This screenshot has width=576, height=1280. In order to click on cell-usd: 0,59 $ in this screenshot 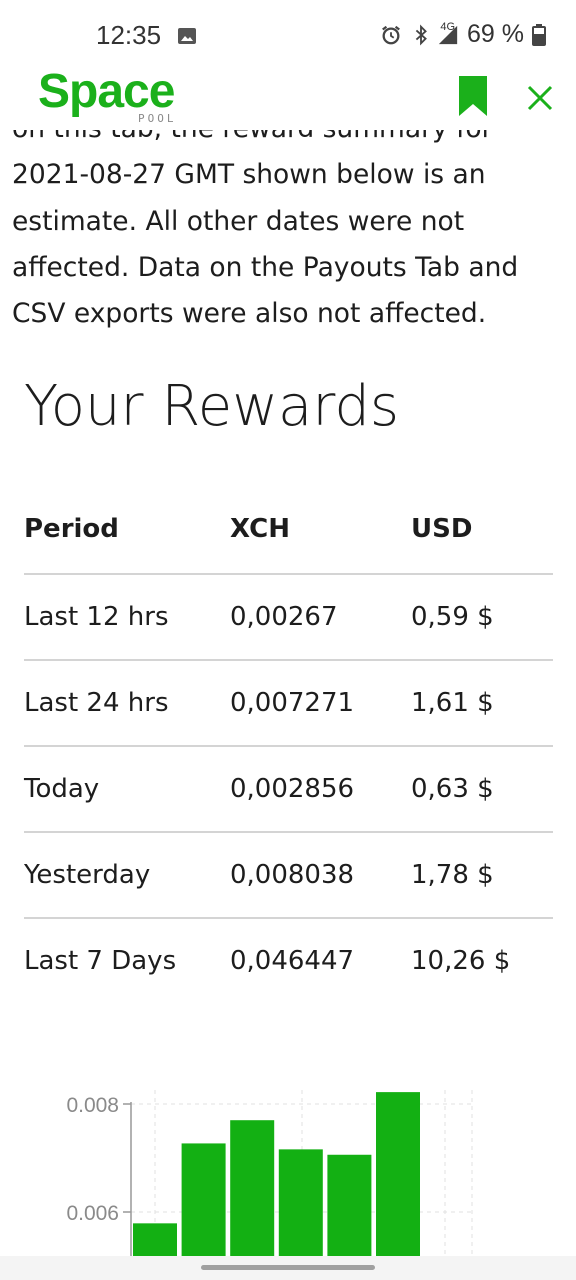, I will do `click(482, 617)`.